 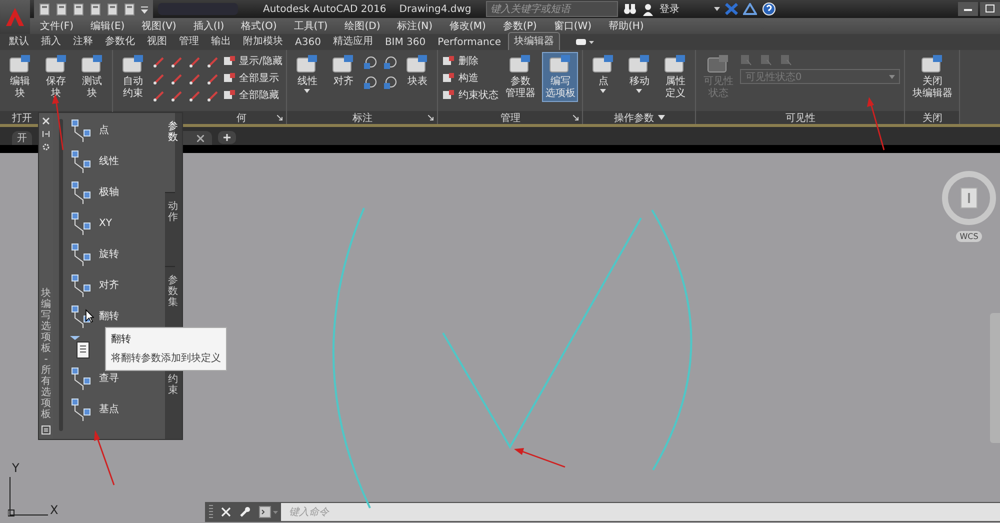 I want to click on ribbon-button: 构造, so click(x=470, y=78).